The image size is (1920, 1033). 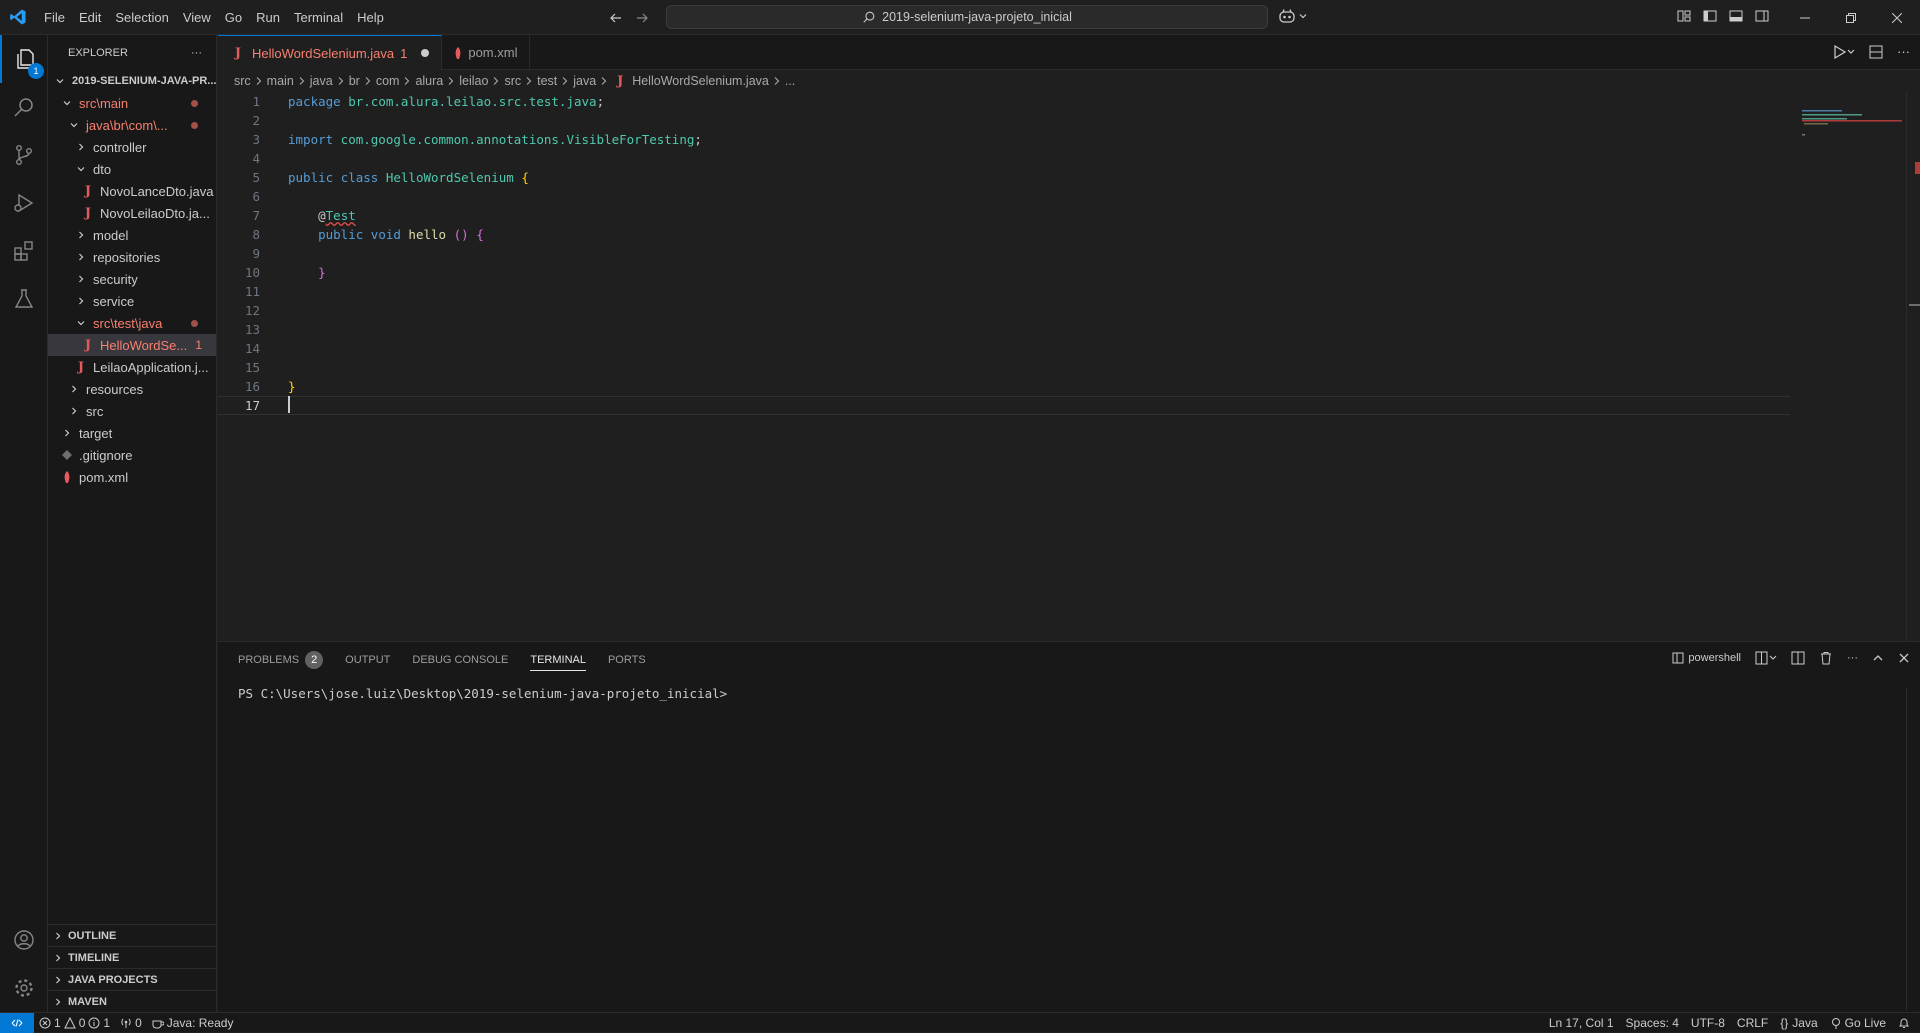 I want to click on code-line: 7 @Test, so click(x=1061, y=215).